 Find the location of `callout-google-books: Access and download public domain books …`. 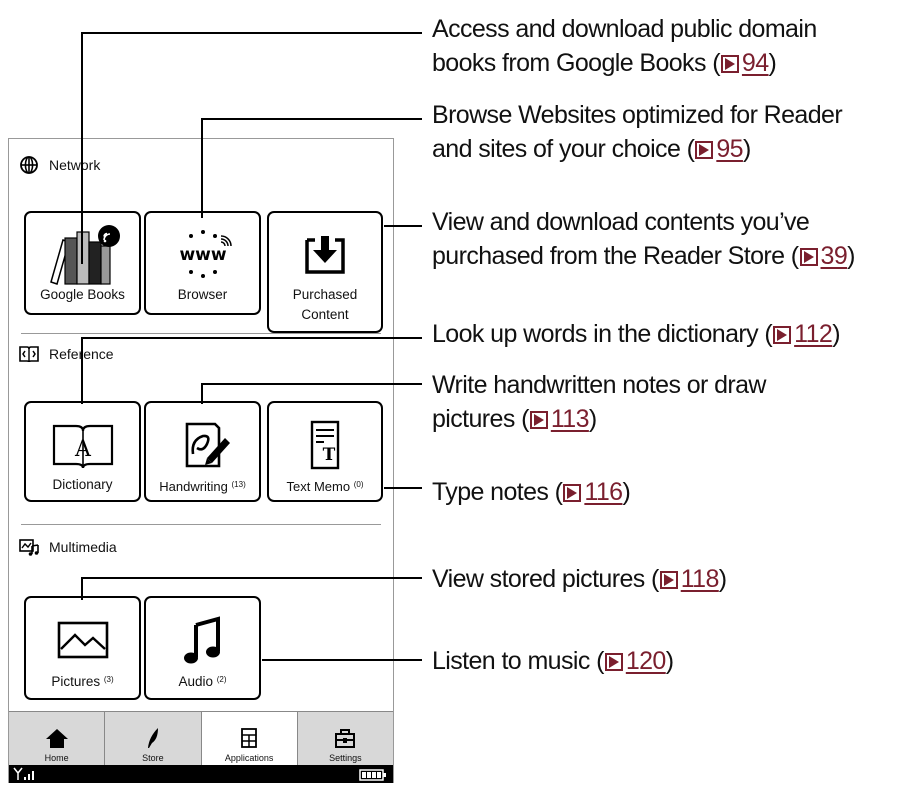

callout-google-books: Access and download public domain books … is located at coordinates (624, 46).